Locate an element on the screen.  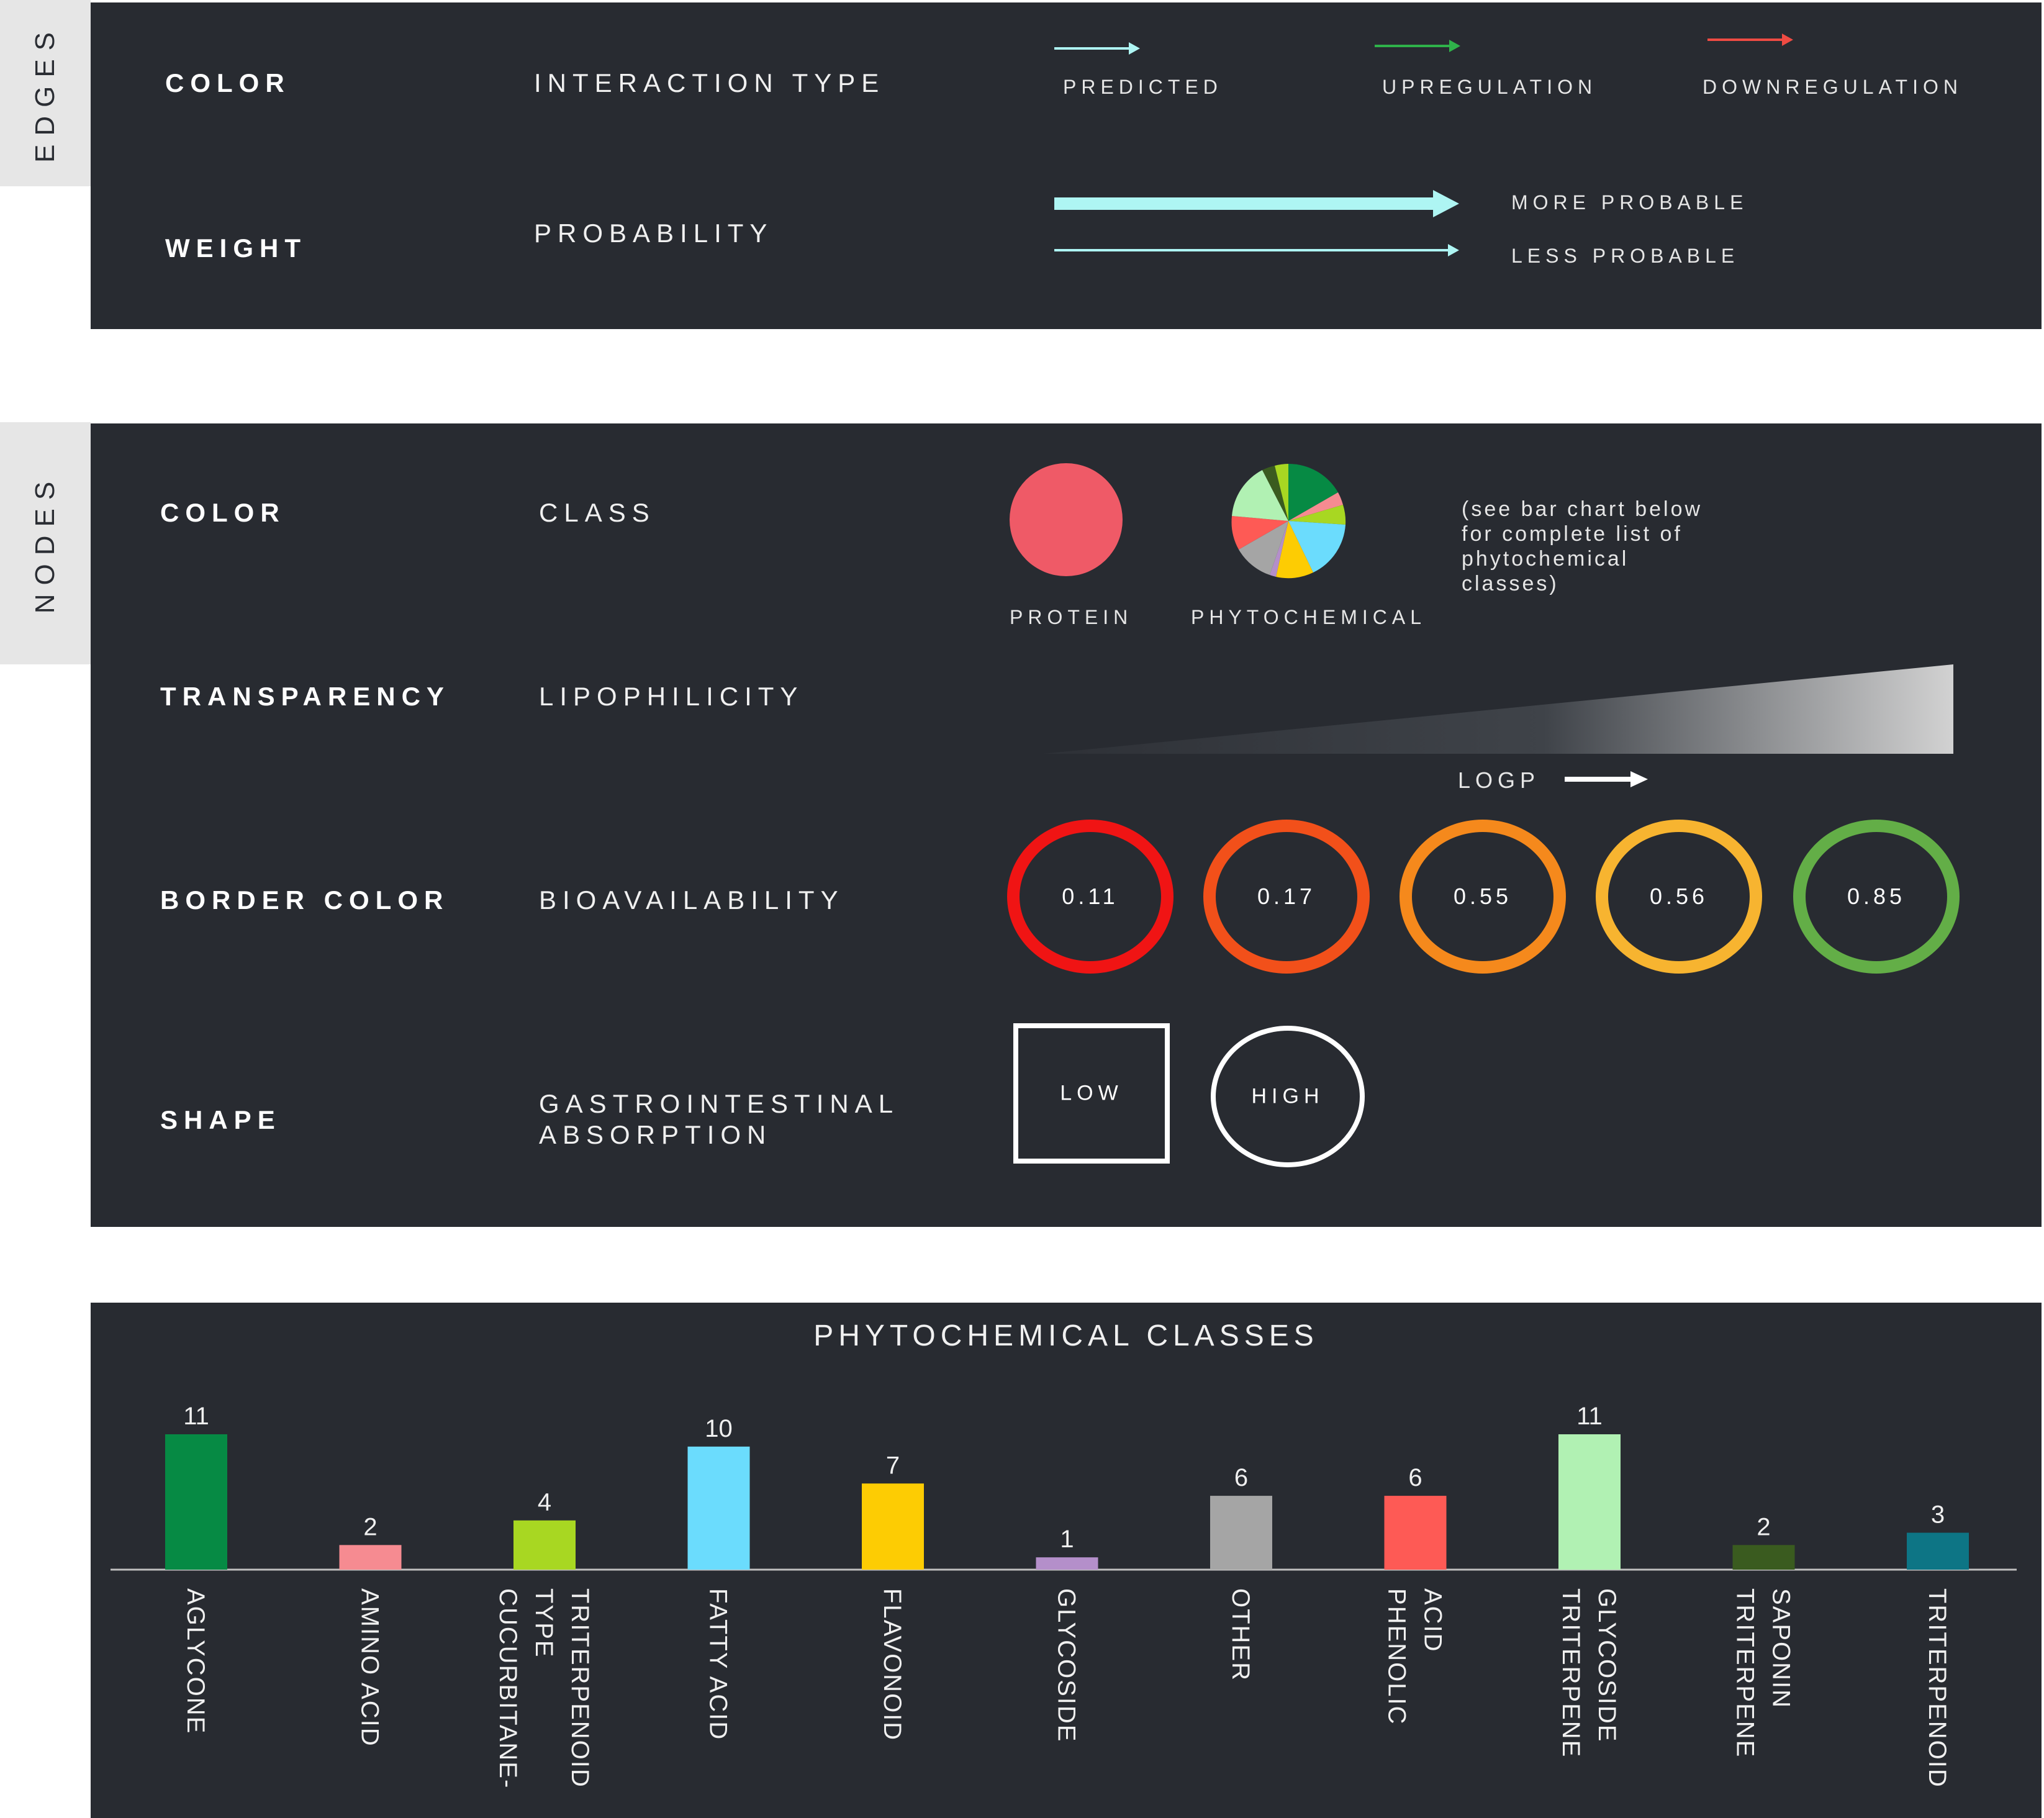
edges-weight-heading: WEIGHT is located at coordinates (236, 248).